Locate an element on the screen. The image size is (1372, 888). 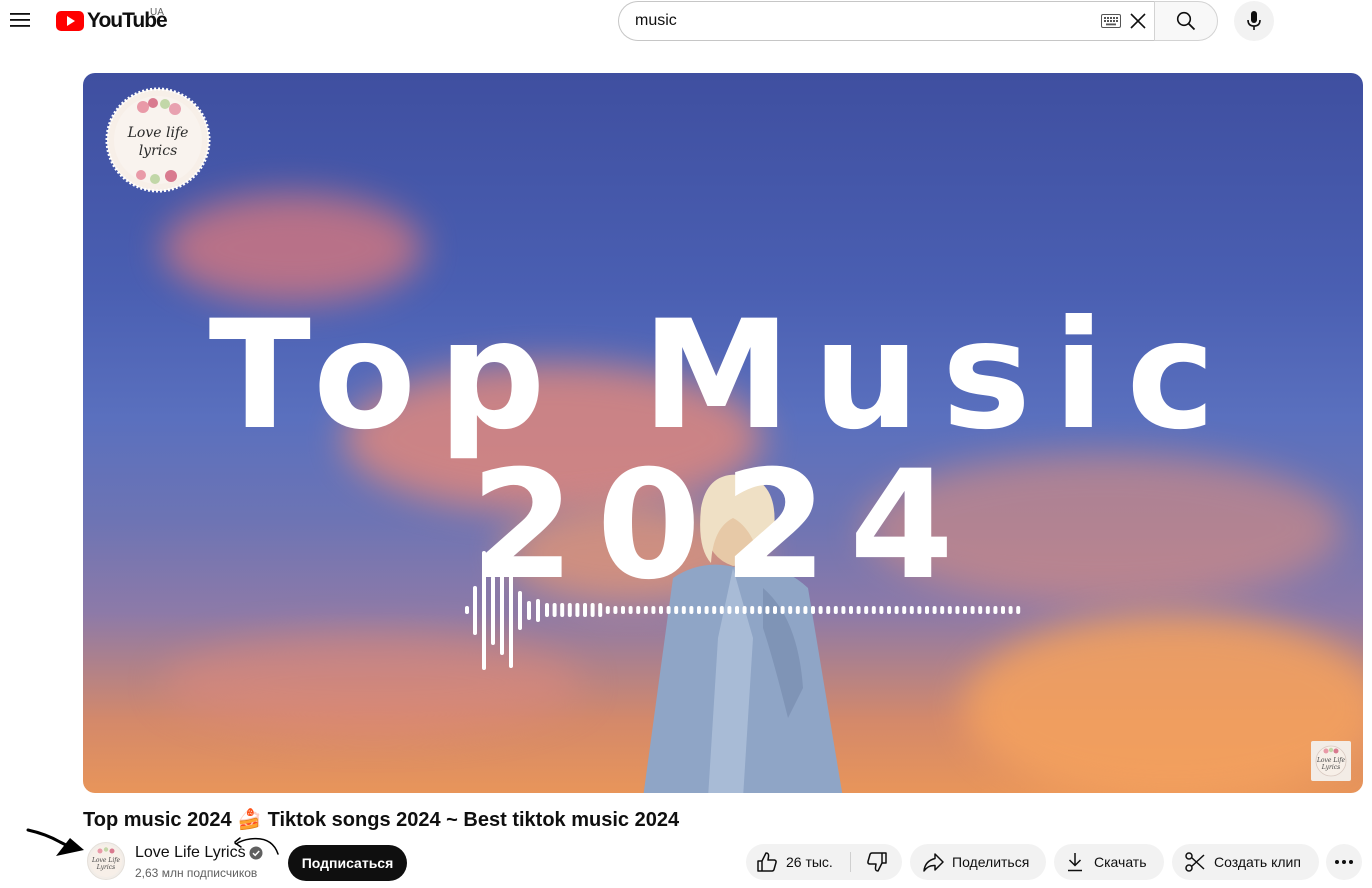
share-icon is located at coordinates (933, 862).